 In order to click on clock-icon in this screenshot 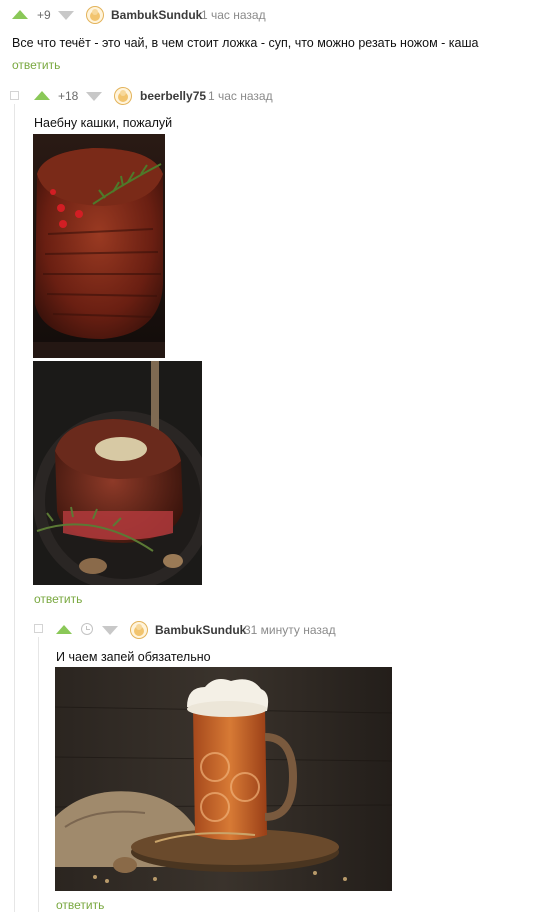, I will do `click(87, 629)`.